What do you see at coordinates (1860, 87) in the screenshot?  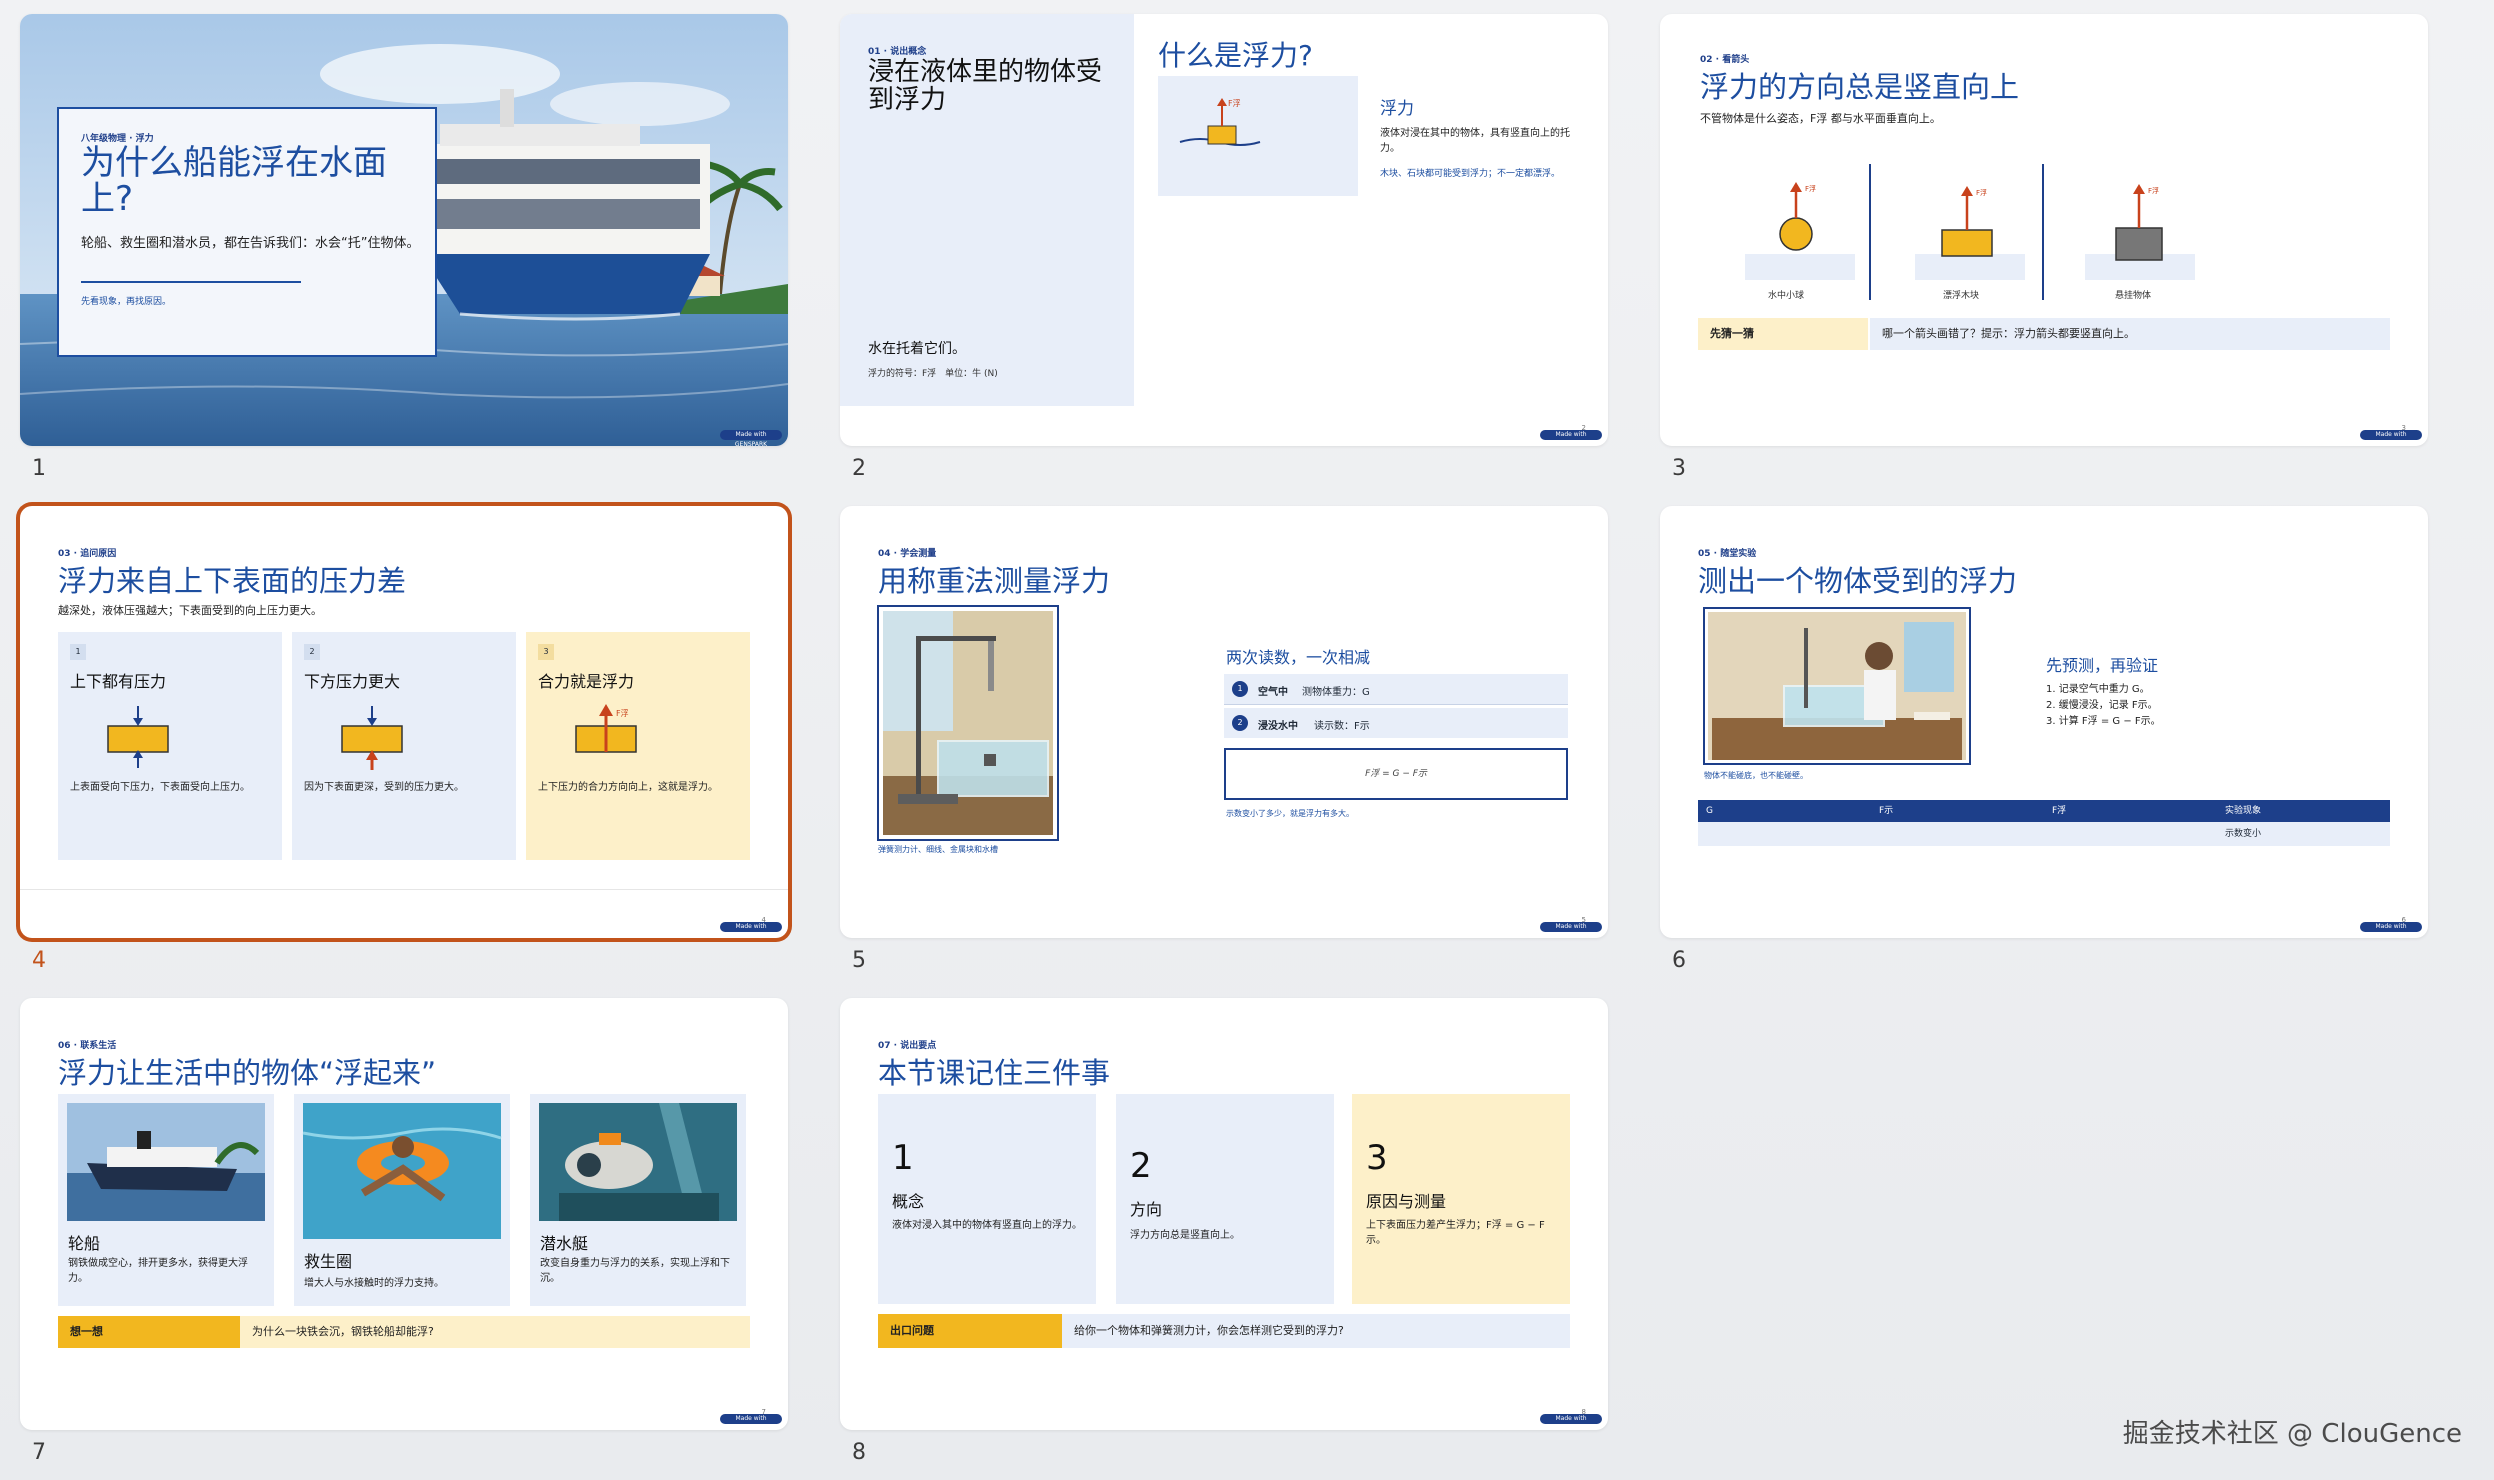 I see `slide-title: 浮力的方向总是竖直向上` at bounding box center [1860, 87].